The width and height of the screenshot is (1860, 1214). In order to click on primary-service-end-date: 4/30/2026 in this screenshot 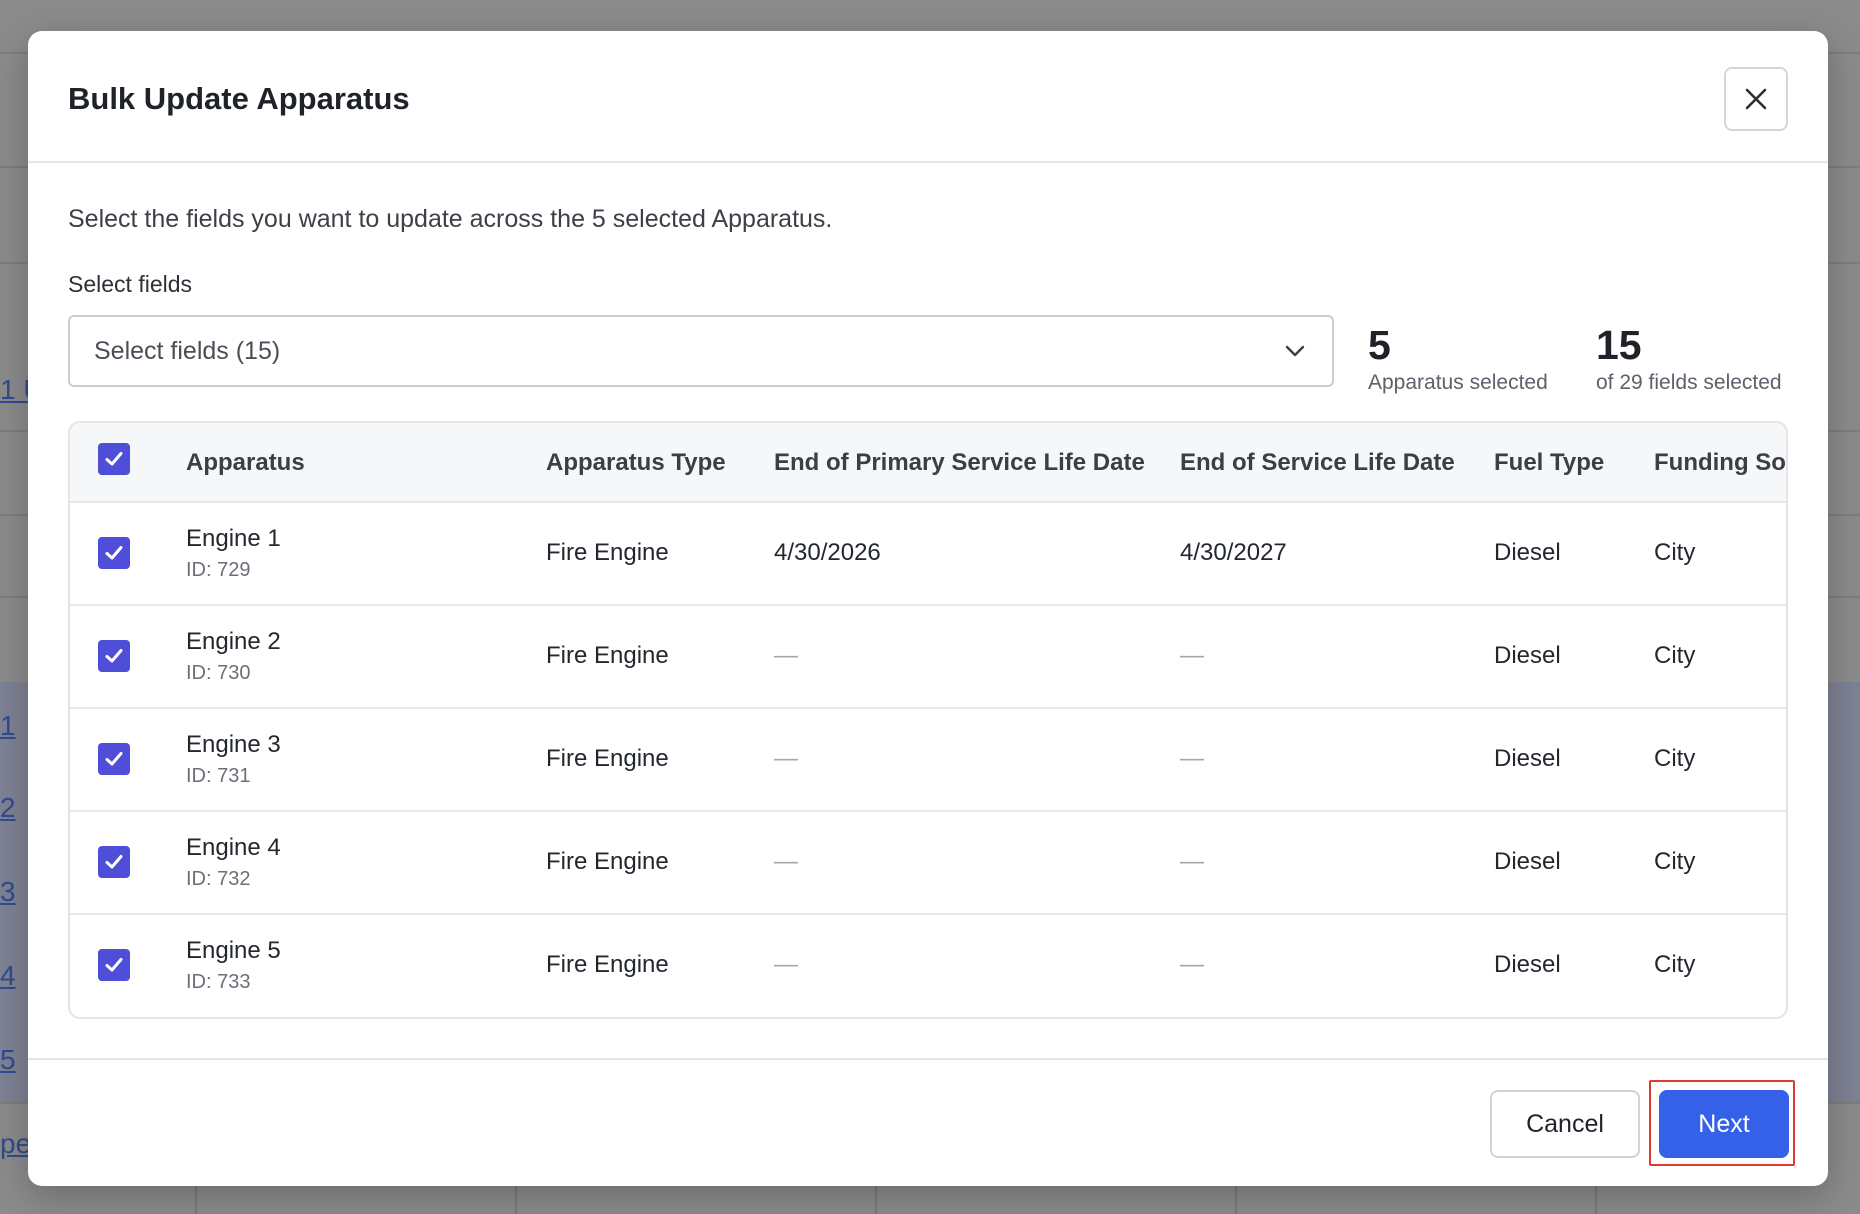, I will do `click(827, 552)`.